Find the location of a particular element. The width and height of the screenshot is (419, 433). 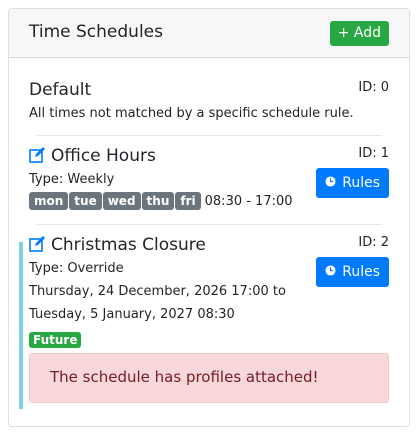

day-badge-tue: tue is located at coordinates (85, 201).